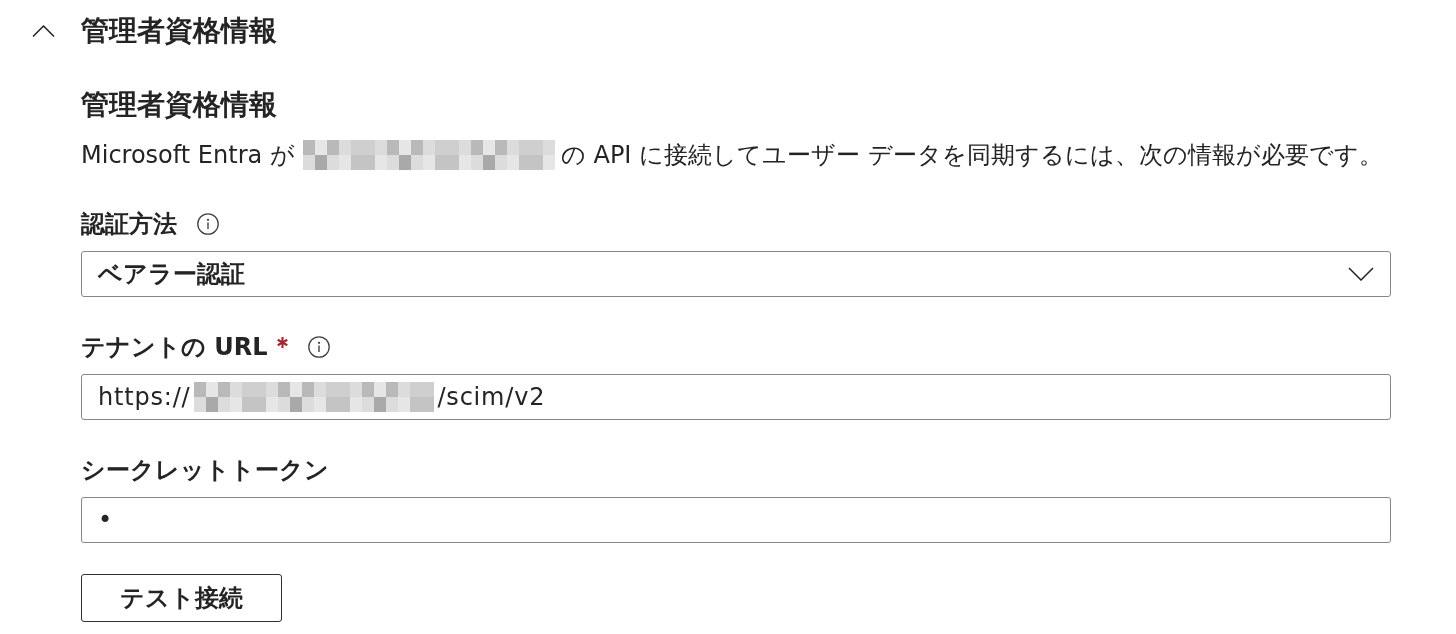 The image size is (1456, 634). Describe the element at coordinates (129, 224) in the screenshot. I see `field-label: 認証方法` at that location.